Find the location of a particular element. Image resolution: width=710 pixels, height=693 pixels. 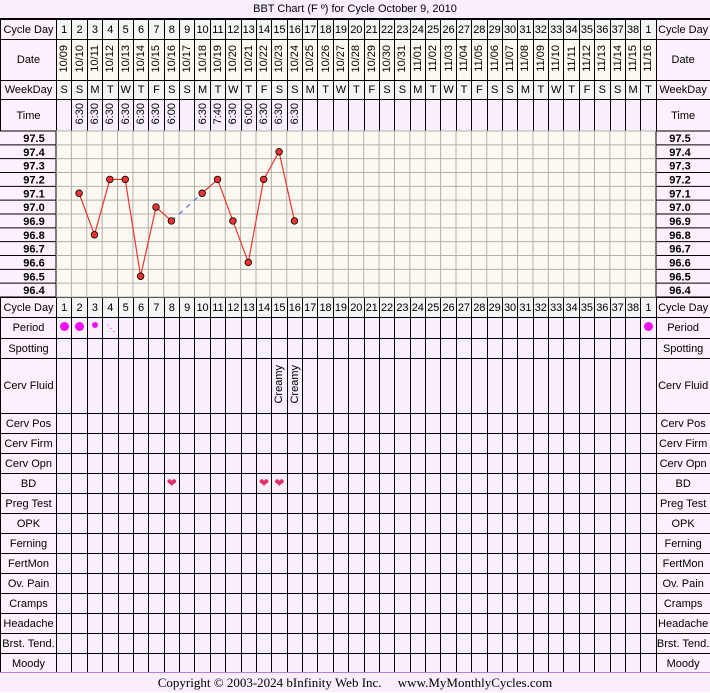

y-tick-label-right: 97.2 is located at coordinates (679, 180).